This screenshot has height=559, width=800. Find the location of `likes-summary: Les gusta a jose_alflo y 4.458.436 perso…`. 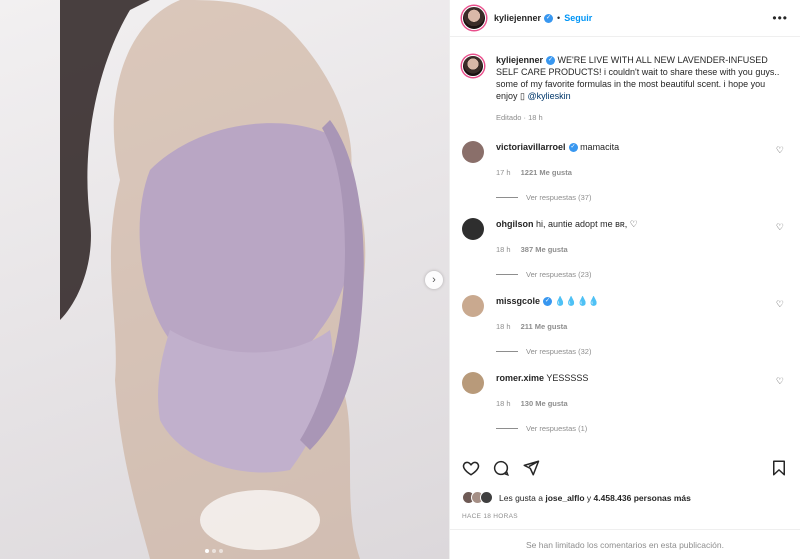

likes-summary: Les gusta a jose_alflo y 4.458.436 perso… is located at coordinates (576, 497).